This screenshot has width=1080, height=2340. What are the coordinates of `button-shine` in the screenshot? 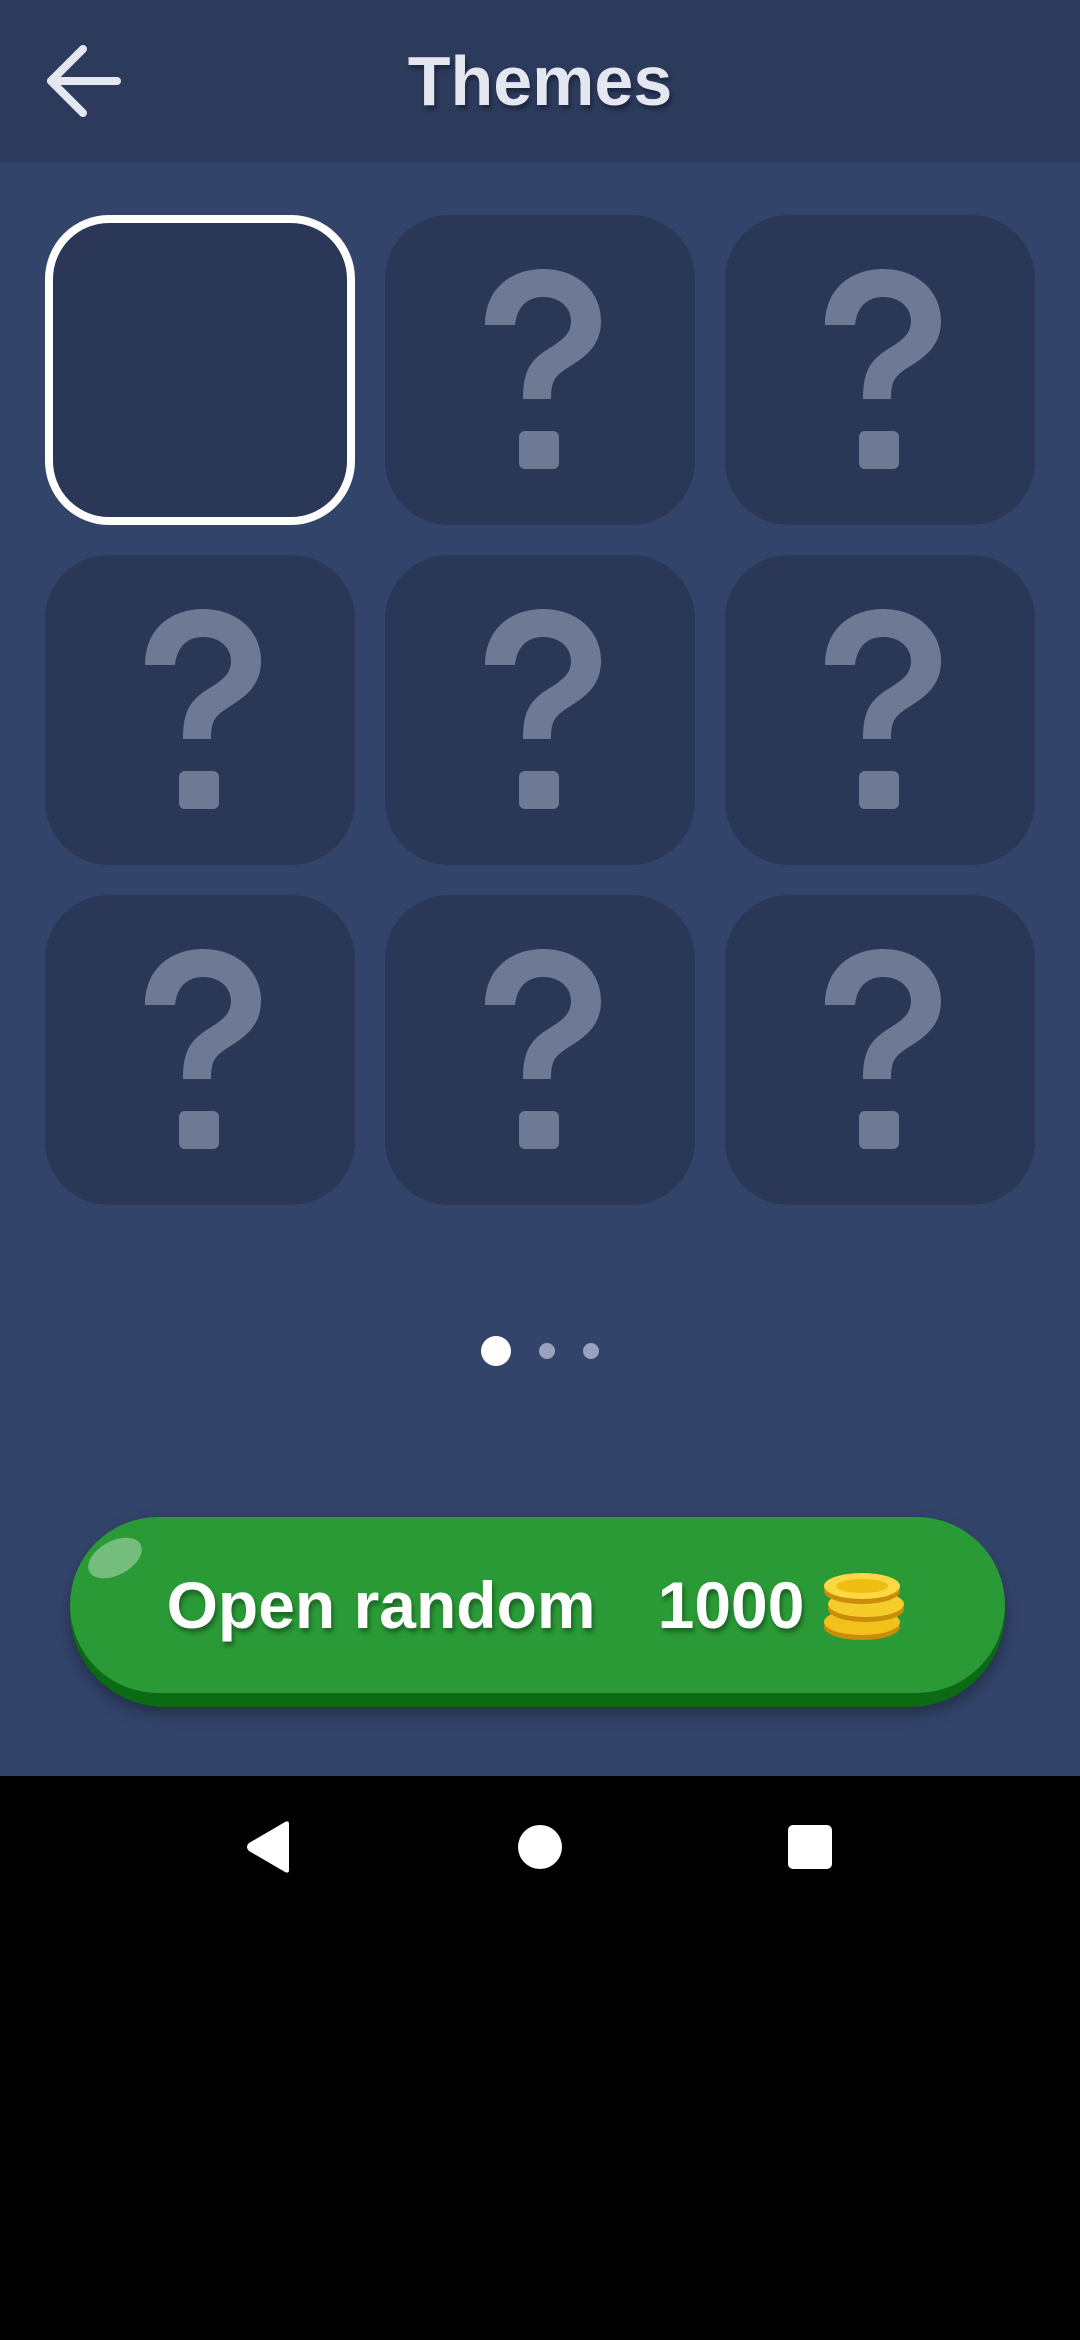 It's located at (115, 1558).